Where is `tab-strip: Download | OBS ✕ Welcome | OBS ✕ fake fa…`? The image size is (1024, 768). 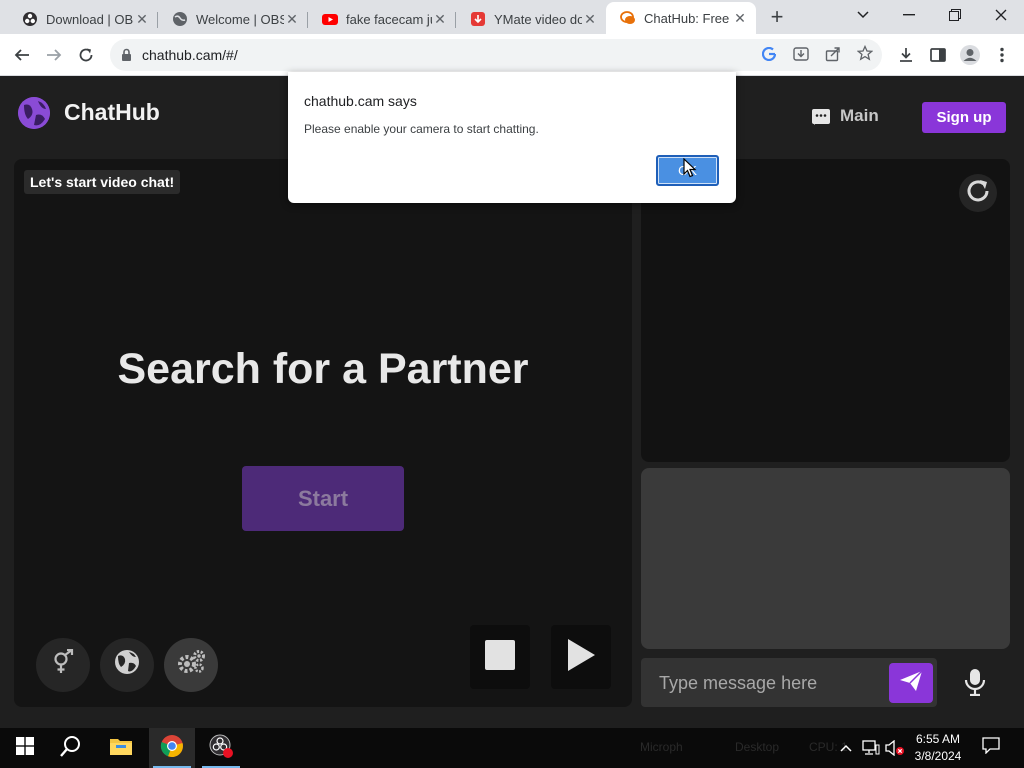
tab-strip: Download | OBS ✕ Welcome | OBS ✕ fake fa… is located at coordinates (512, 17).